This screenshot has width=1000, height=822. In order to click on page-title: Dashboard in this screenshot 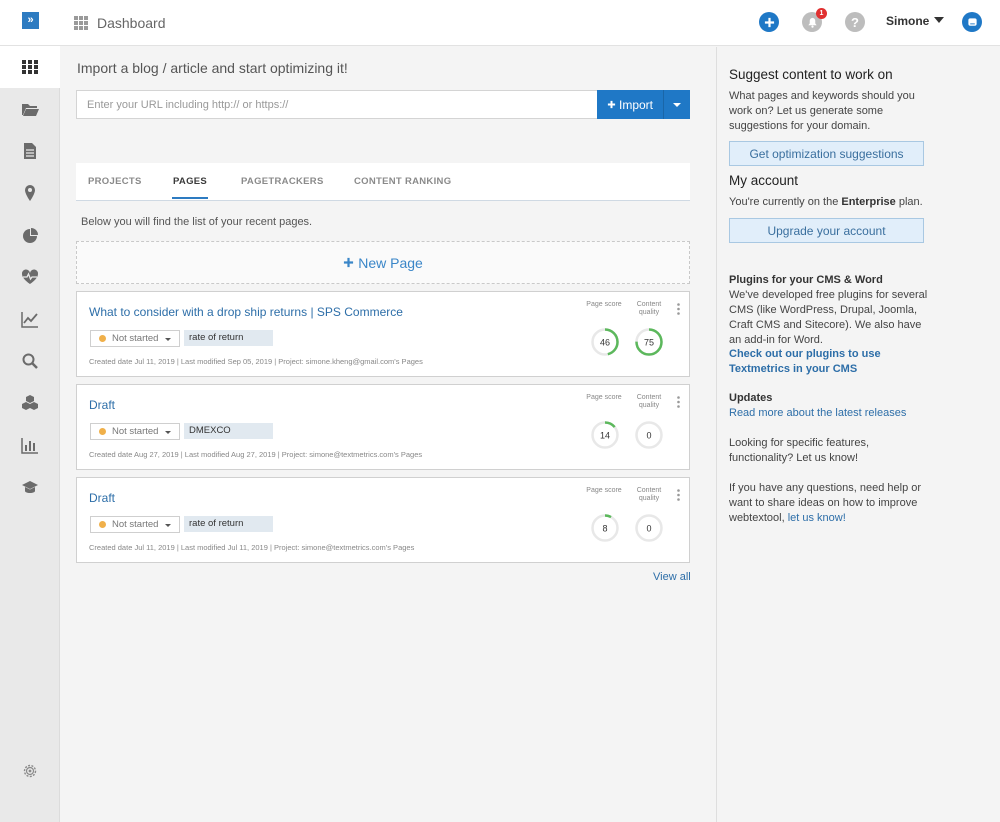, I will do `click(131, 23)`.